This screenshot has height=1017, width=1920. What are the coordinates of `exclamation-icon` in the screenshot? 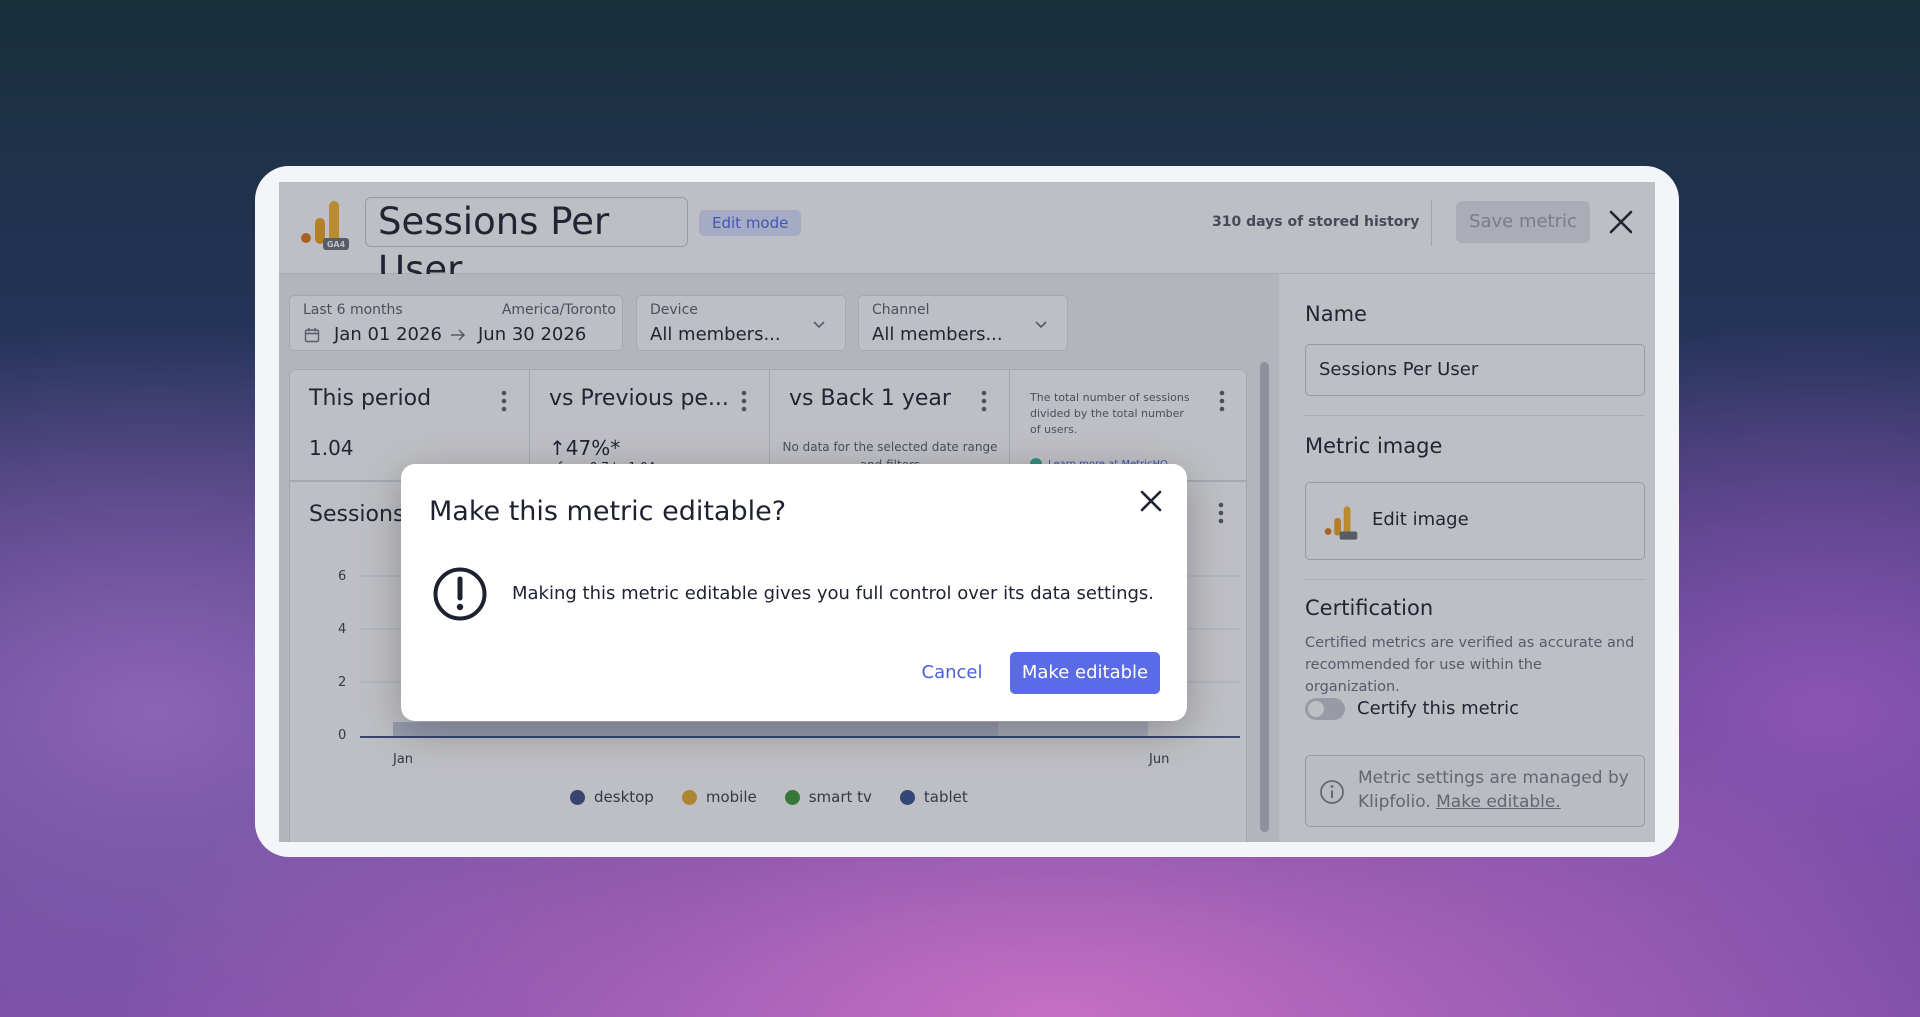 It's located at (460, 594).